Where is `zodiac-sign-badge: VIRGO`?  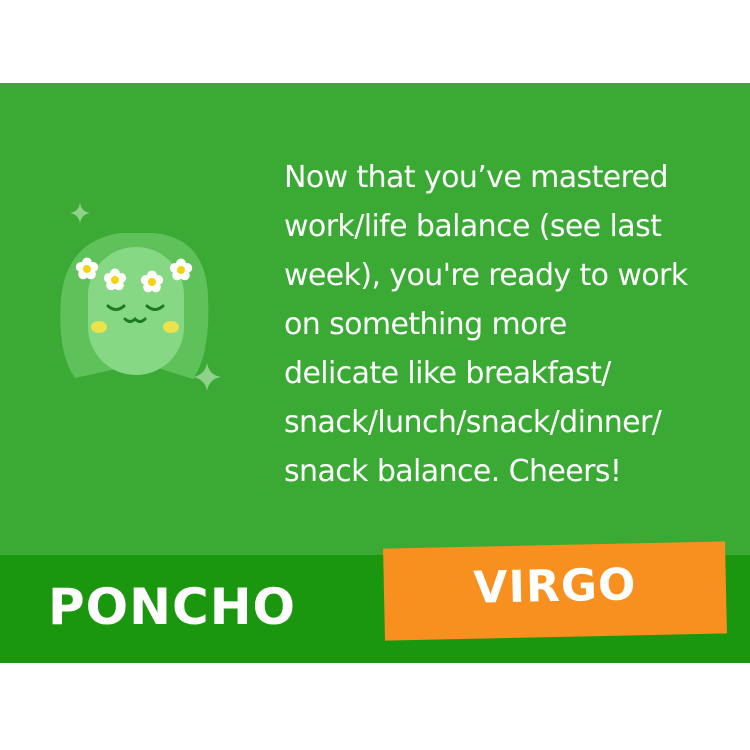
zodiac-sign-badge: VIRGO is located at coordinates (555, 591).